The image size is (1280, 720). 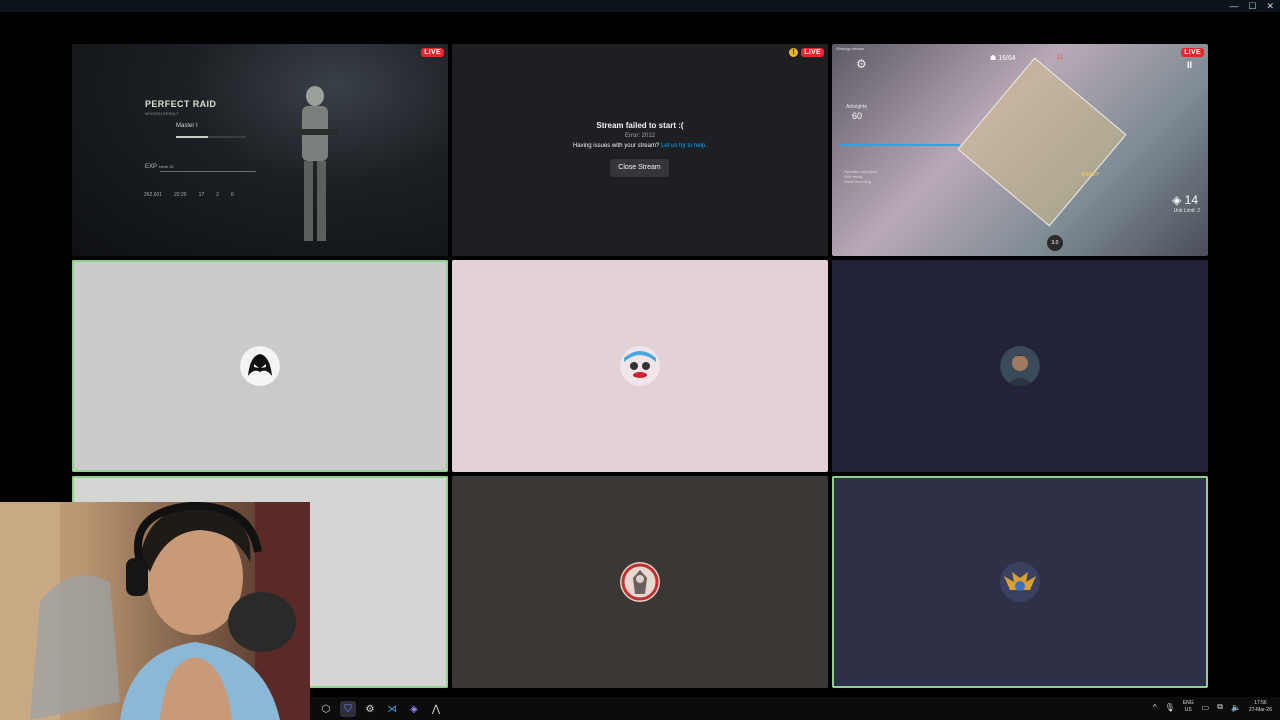 What do you see at coordinates (187, 126) in the screenshot?
I see `rank-label: Master I` at bounding box center [187, 126].